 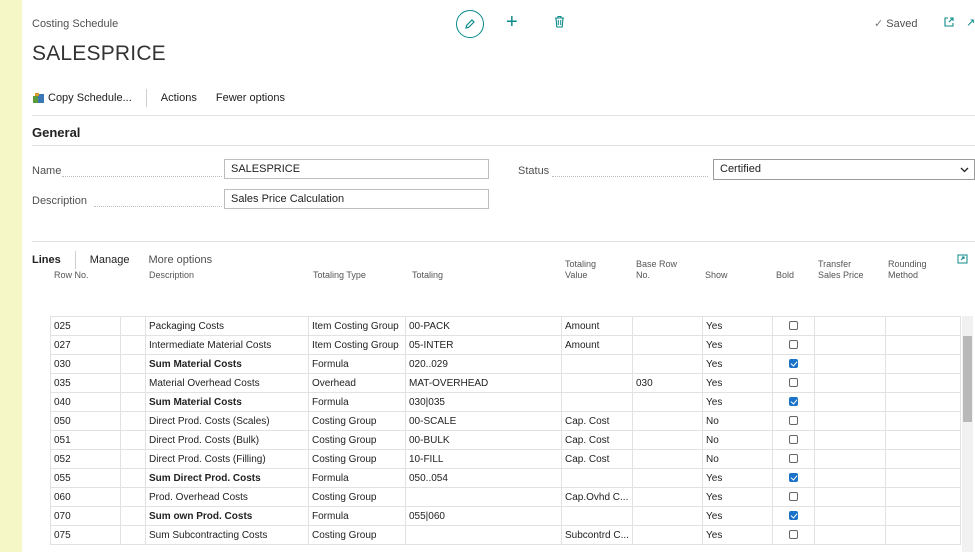 I want to click on cell-totaling: 00-BULK, so click(x=483, y=440).